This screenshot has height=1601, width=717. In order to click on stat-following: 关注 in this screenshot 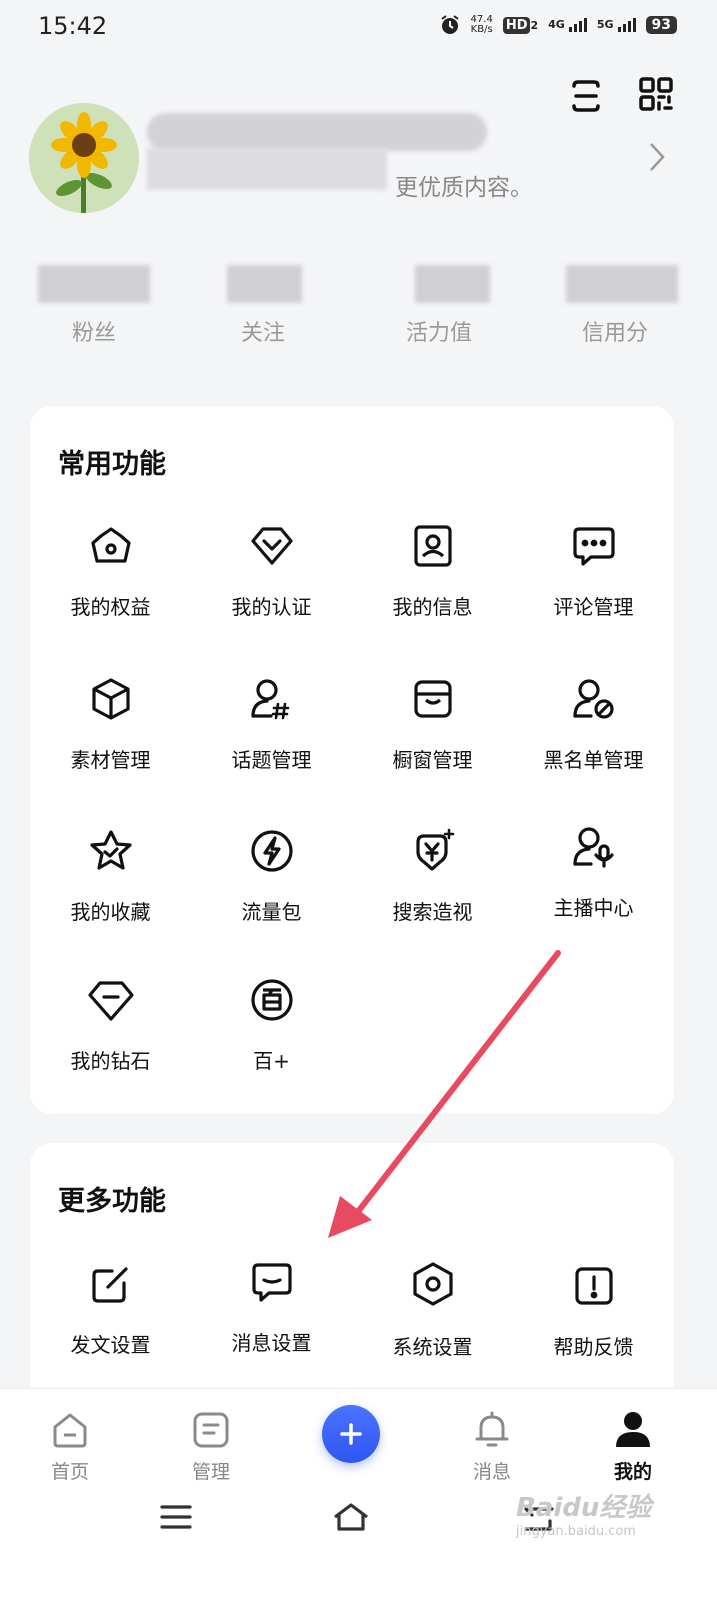, I will do `click(263, 331)`.